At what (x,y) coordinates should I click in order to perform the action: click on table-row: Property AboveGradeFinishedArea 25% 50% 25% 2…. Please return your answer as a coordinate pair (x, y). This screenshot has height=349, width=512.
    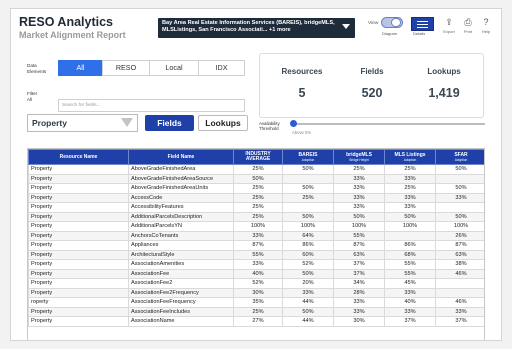
    Looking at the image, I should click on (256, 169).